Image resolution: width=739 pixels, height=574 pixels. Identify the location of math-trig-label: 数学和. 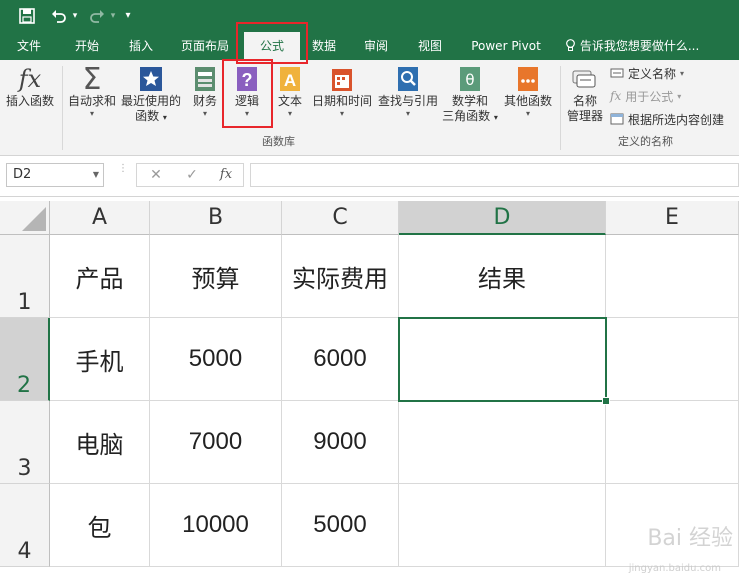
(469, 101).